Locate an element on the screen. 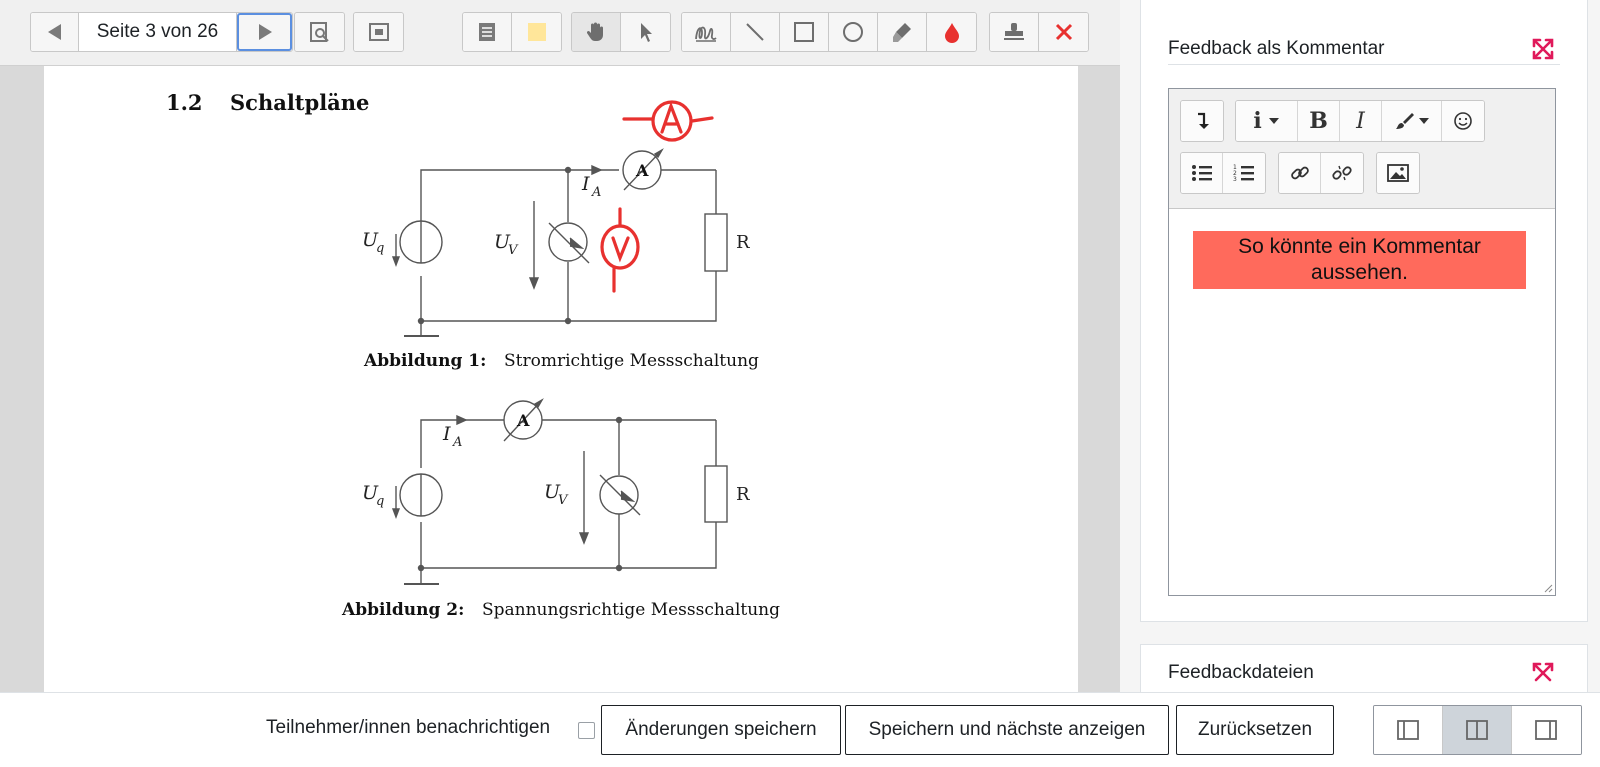 The height and width of the screenshot is (767, 1600). save-changes-button: Änderungen speichern is located at coordinates (721, 730).